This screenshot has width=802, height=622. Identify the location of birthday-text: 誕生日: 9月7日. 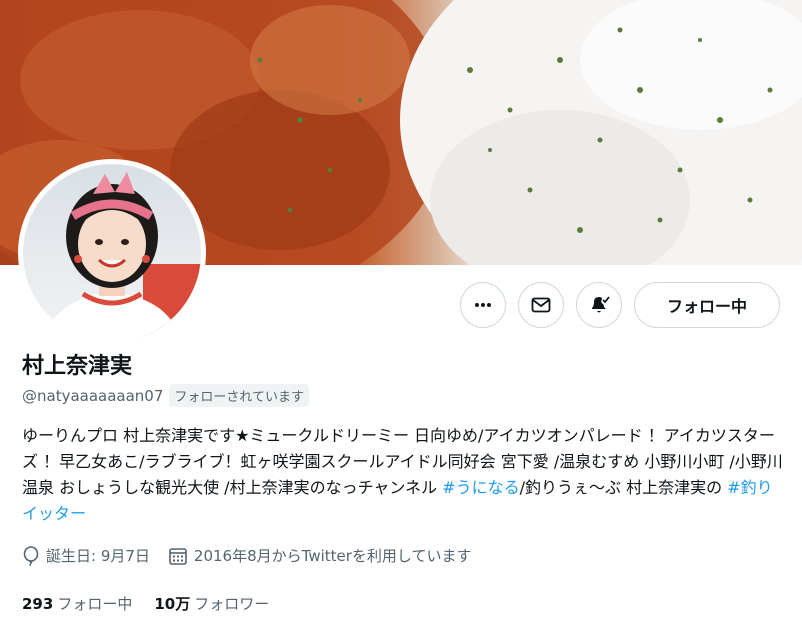
(98, 556).